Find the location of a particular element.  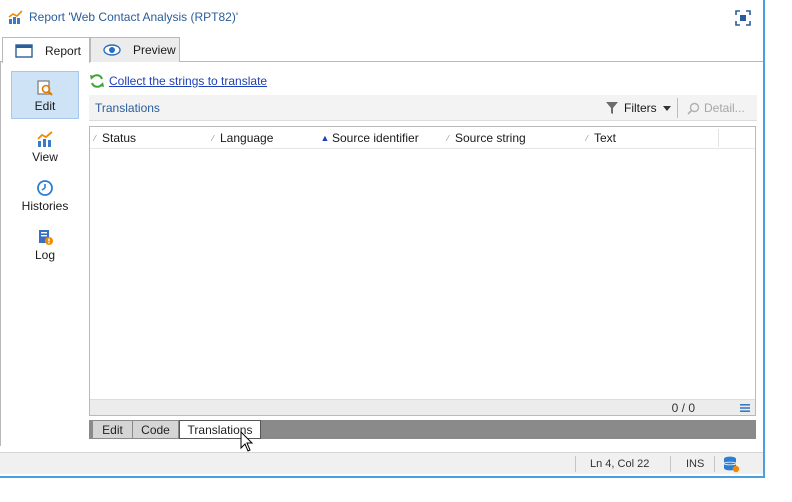

column-header-text: ⁄ Text is located at coordinates (650, 138).